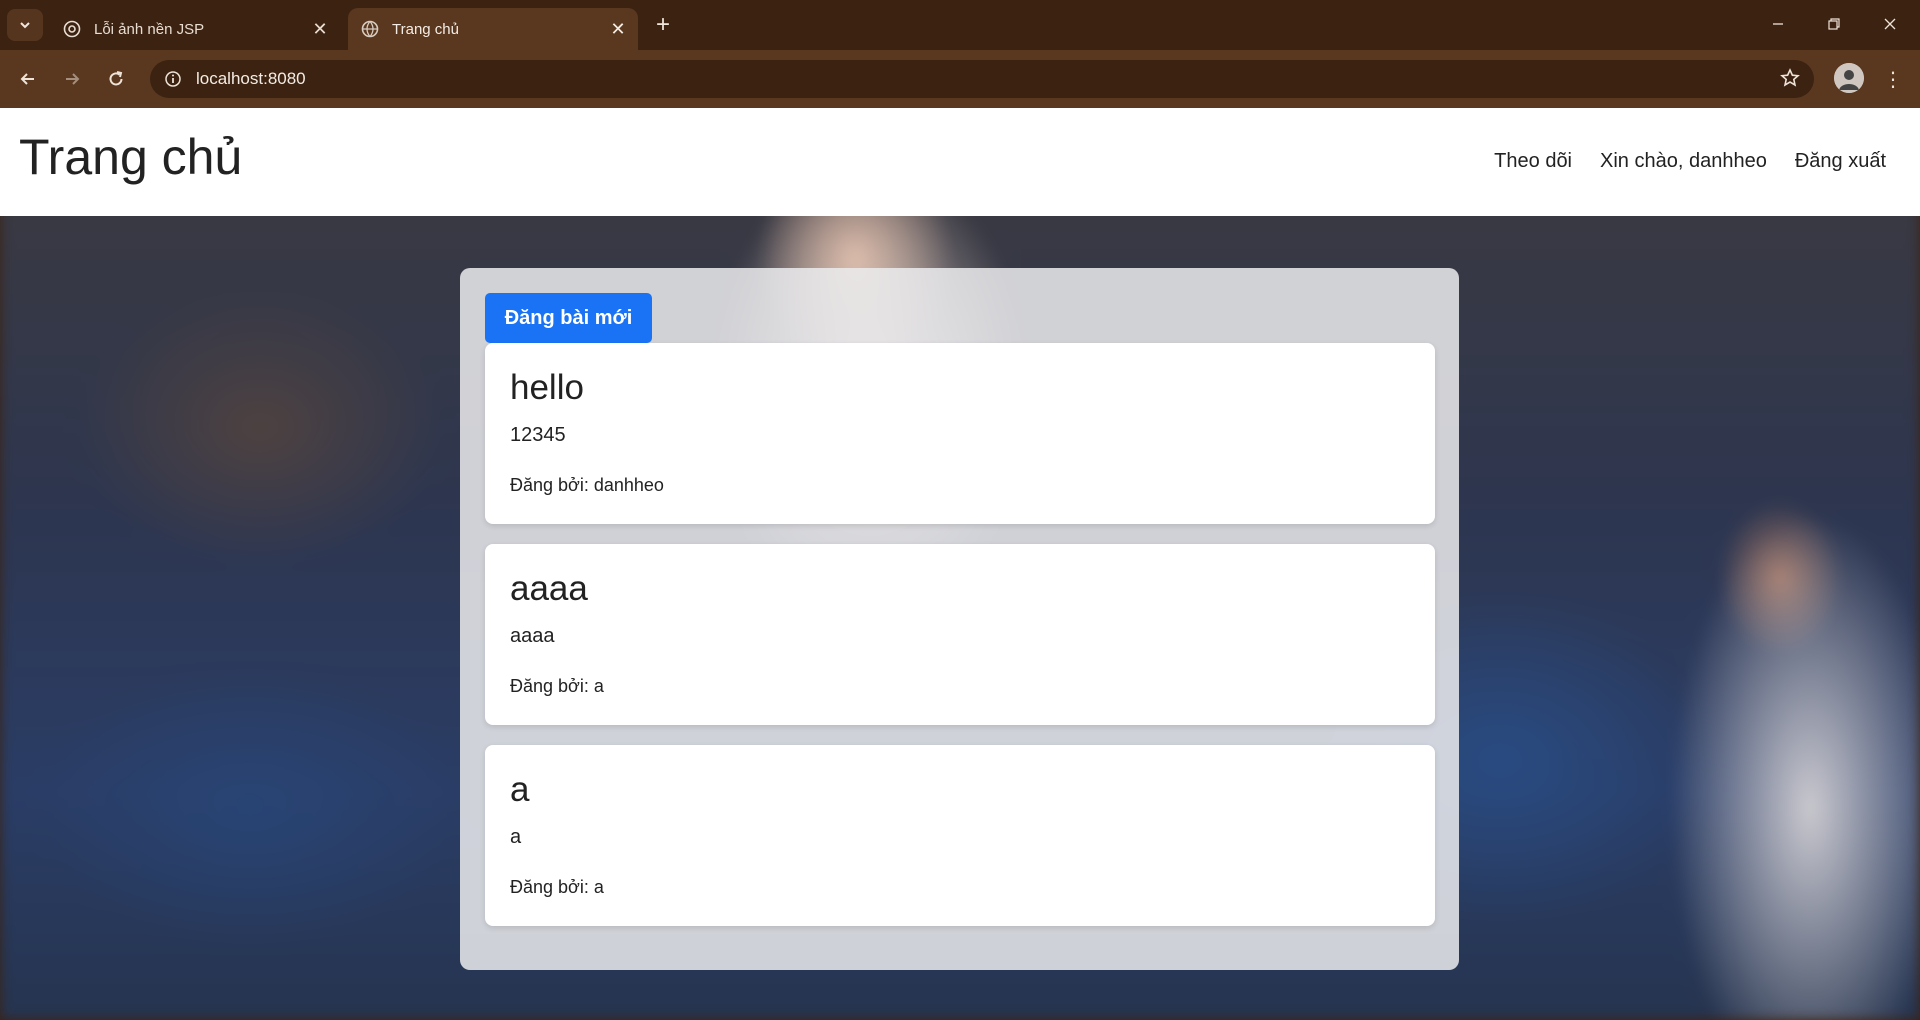 The height and width of the screenshot is (1020, 1920). What do you see at coordinates (149, 29) in the screenshot?
I see `tab-title: Lỗi ảnh nền JSP` at bounding box center [149, 29].